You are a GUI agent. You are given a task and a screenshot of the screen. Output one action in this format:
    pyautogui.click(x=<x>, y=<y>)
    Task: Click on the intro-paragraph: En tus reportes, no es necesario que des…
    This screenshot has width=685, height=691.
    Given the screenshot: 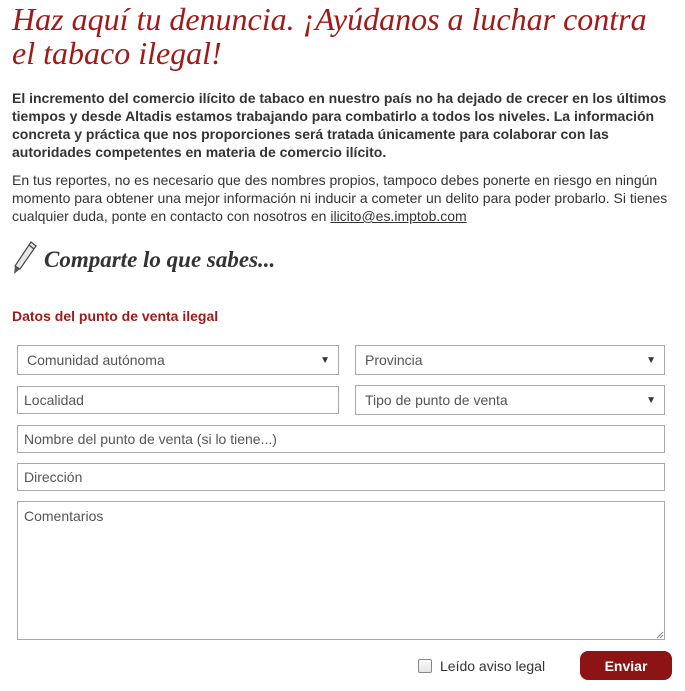 What is the action you would take?
    pyautogui.click(x=346, y=198)
    